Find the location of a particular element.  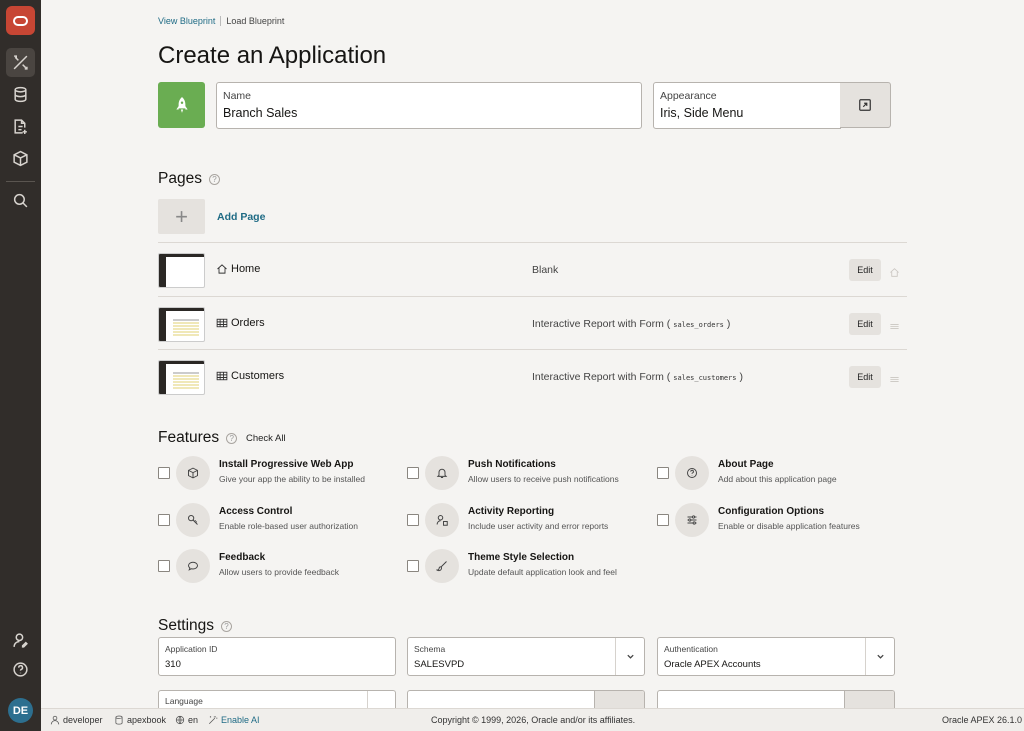

page-title: Create an Application is located at coordinates (272, 55).